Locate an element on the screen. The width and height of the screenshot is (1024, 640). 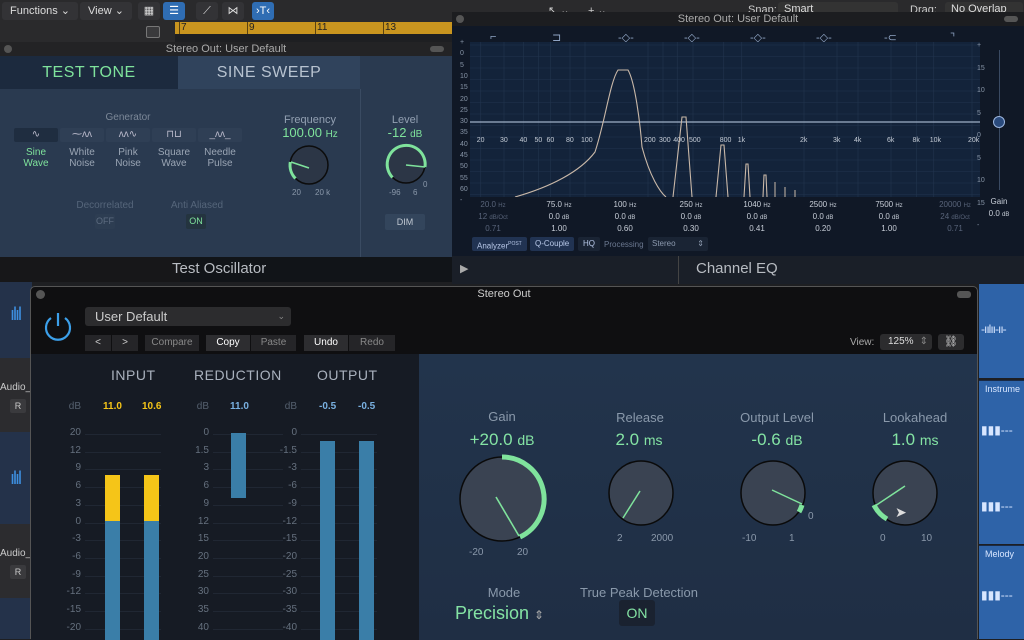
window-title-bar: Stereo Out is located at coordinates (504, 294).